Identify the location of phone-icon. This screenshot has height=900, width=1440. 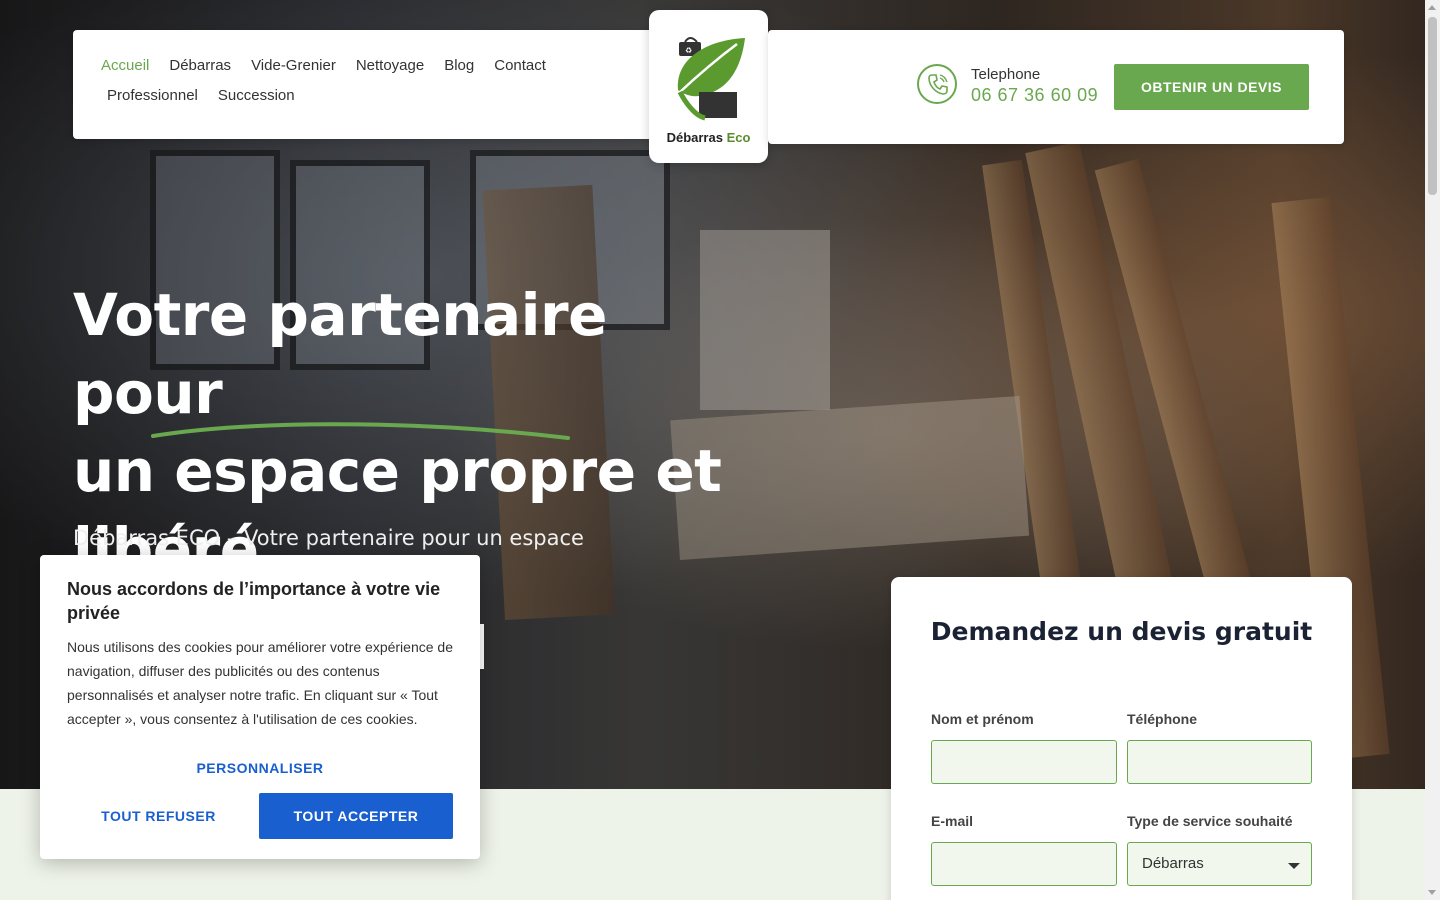
(937, 84).